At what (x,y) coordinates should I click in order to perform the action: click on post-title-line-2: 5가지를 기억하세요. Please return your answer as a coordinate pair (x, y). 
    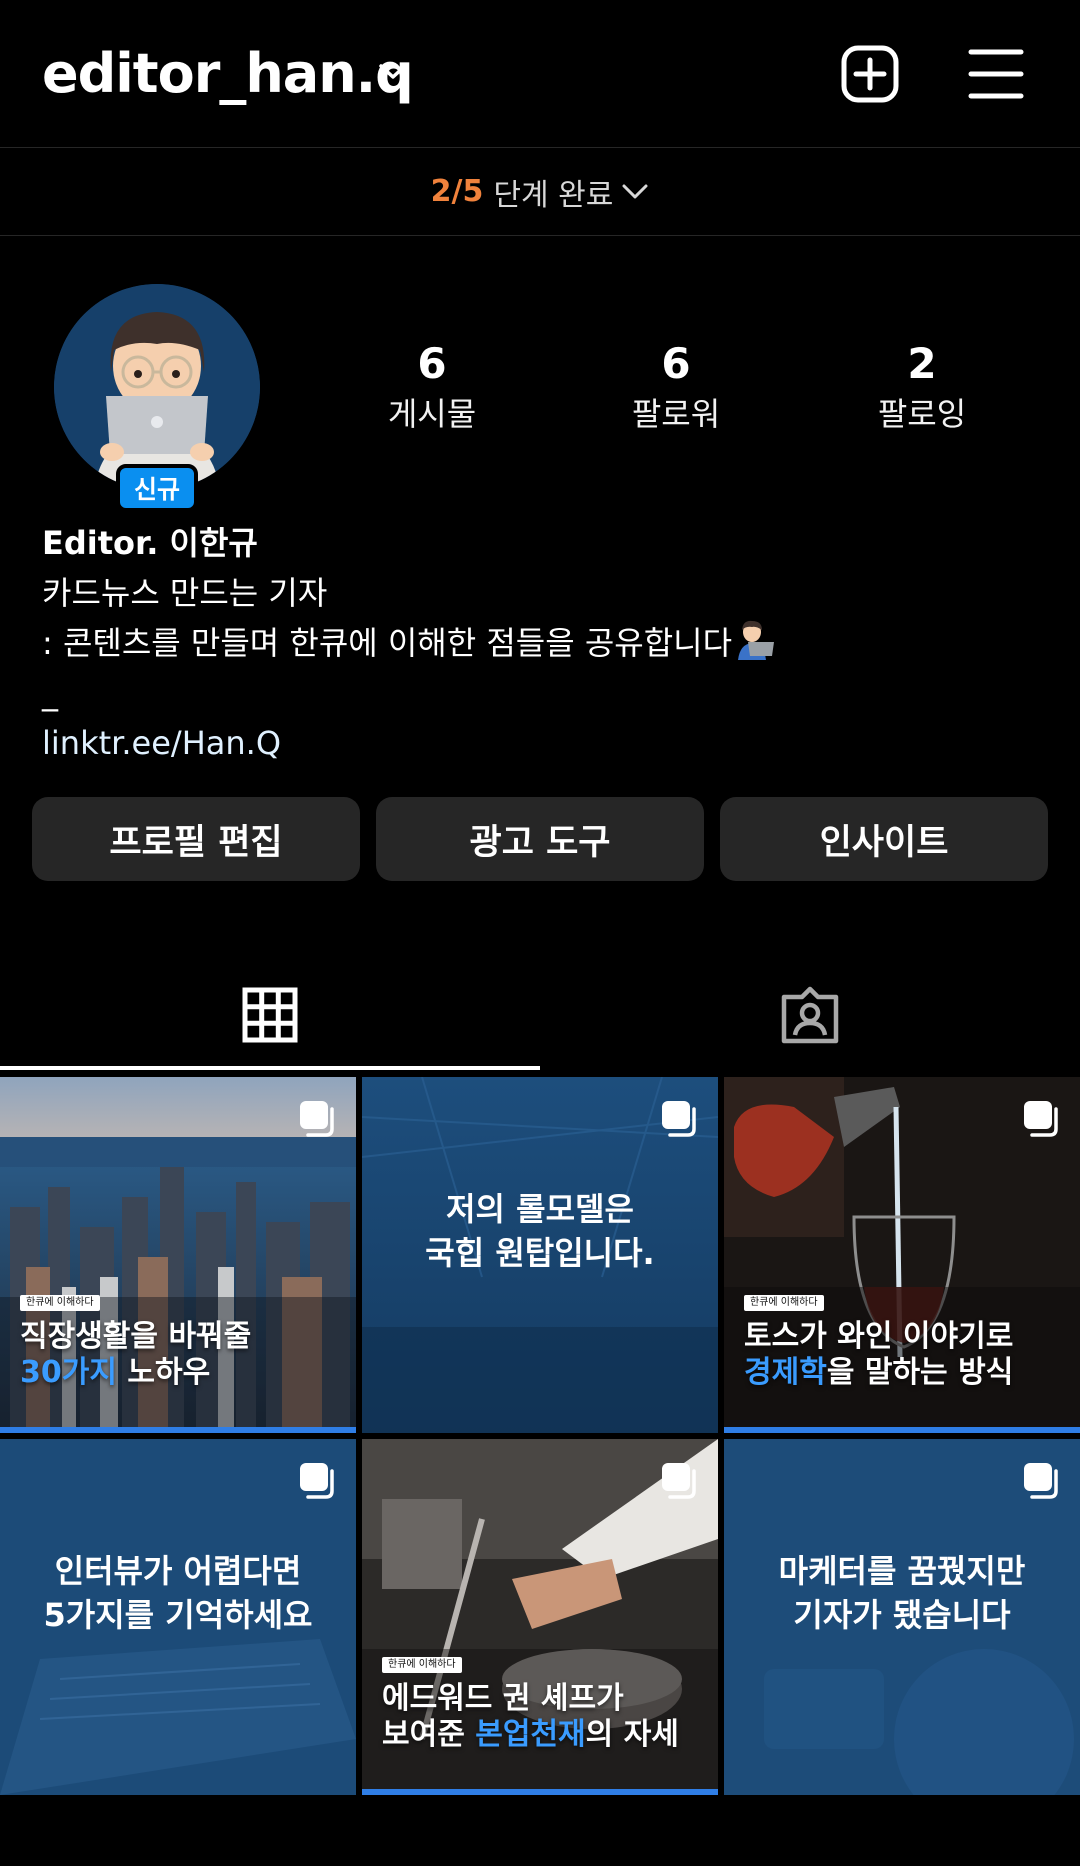
    Looking at the image, I should click on (178, 1615).